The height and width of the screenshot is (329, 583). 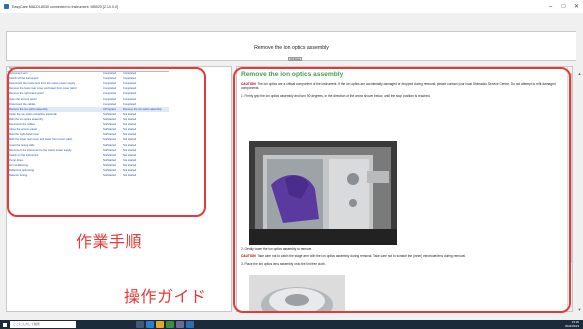 What do you see at coordinates (579, 166) in the screenshot?
I see `window-scrollbar: ▲ ▼` at bounding box center [579, 166].